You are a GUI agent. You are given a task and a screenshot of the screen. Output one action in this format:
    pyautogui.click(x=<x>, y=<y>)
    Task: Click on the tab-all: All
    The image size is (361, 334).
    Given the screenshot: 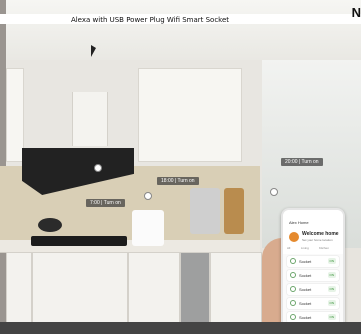 What is the action you would take?
    pyautogui.click(x=288, y=248)
    